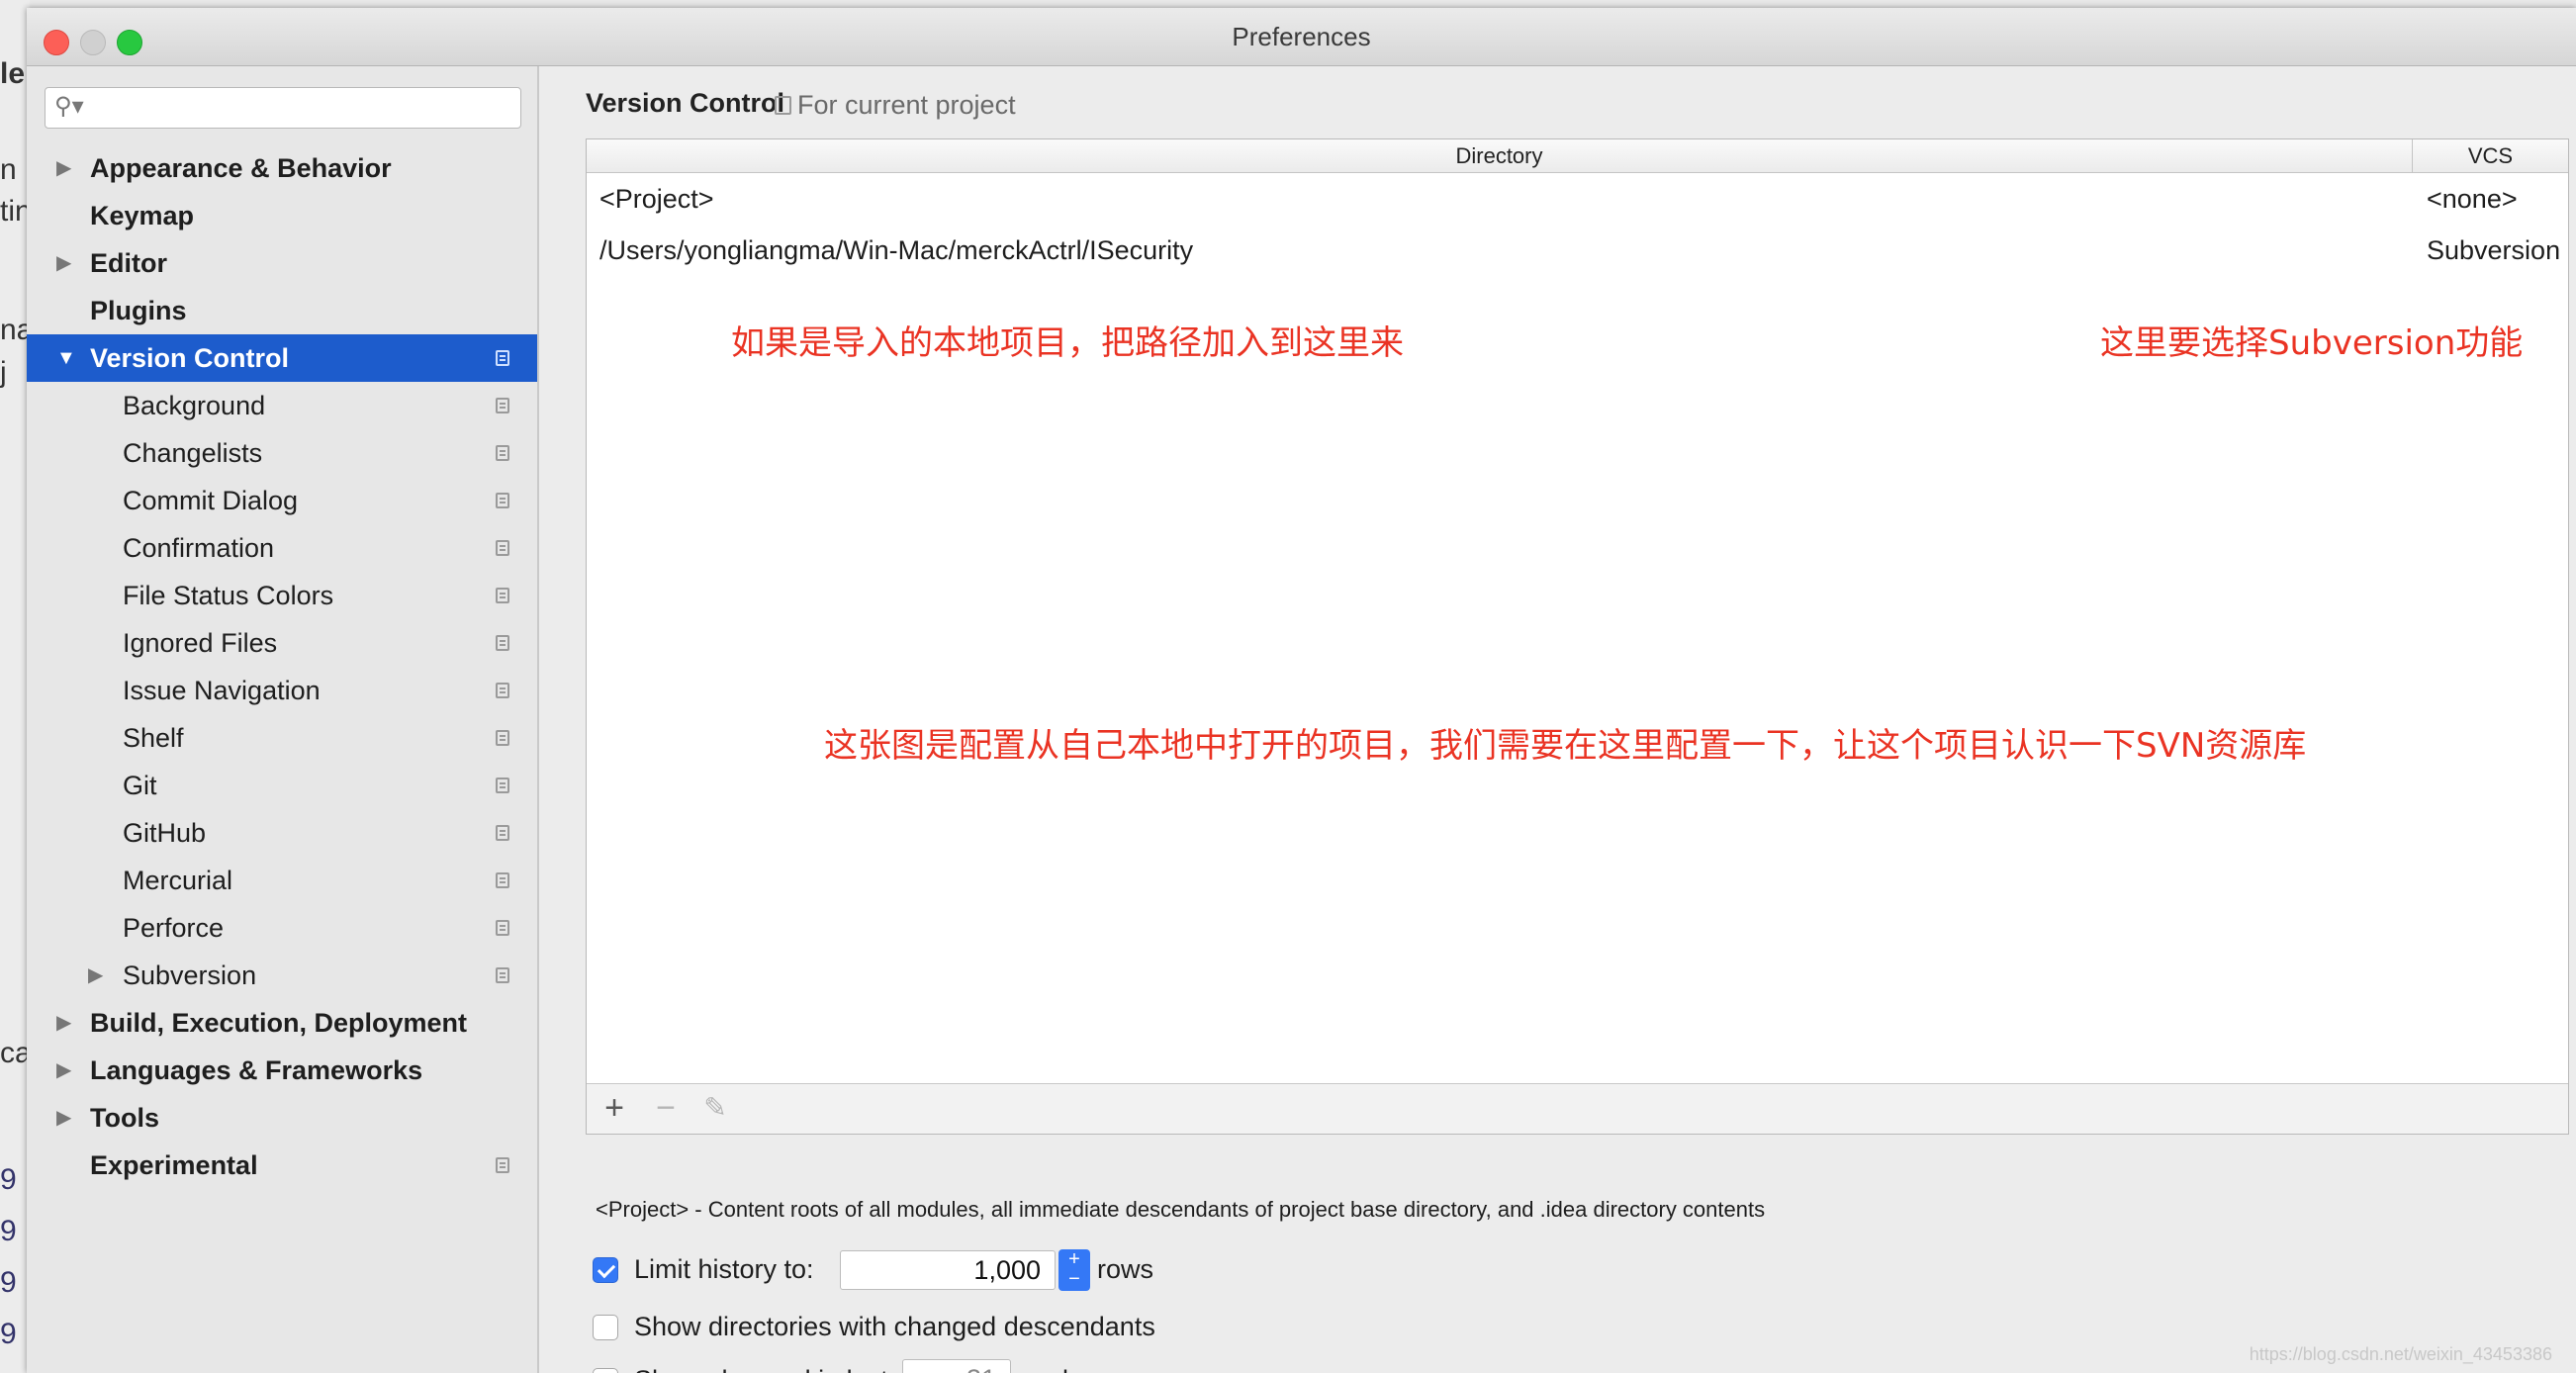 The height and width of the screenshot is (1373, 2576). Describe the element at coordinates (222, 690) in the screenshot. I see `sidebar-item-label: Issue Navigation` at that location.